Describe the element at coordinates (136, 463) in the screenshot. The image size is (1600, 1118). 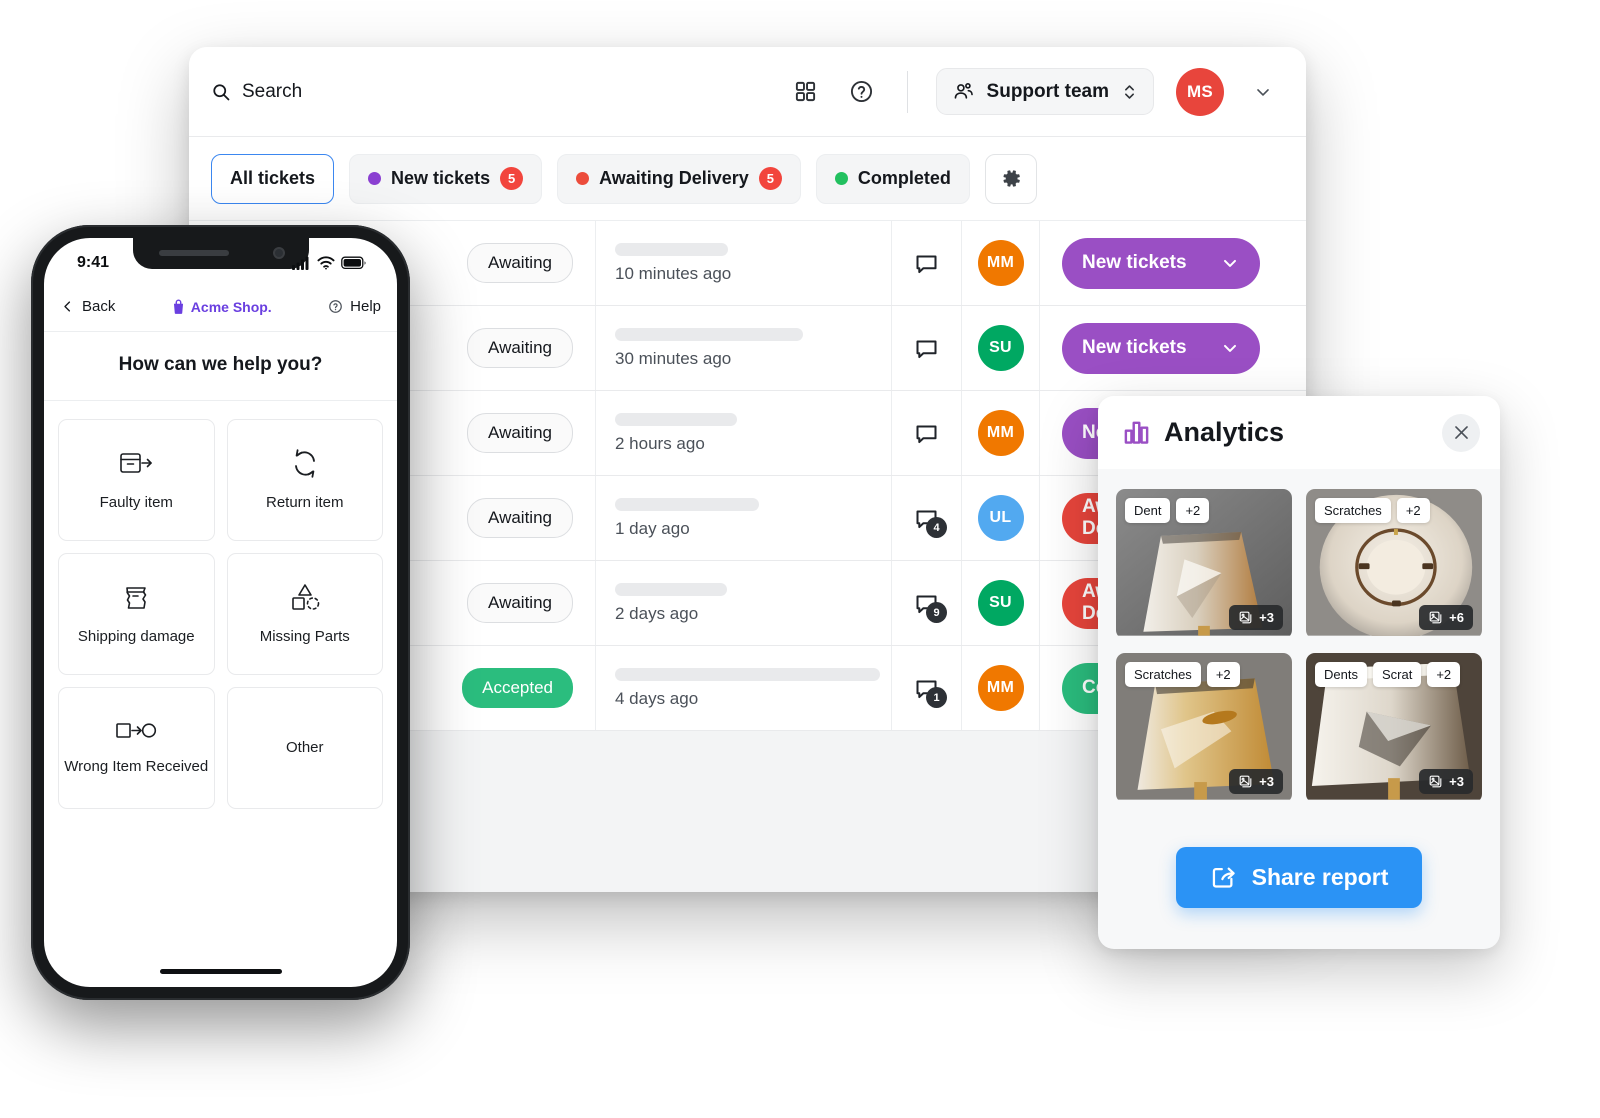
I see `box-arrow-right-icon` at that location.